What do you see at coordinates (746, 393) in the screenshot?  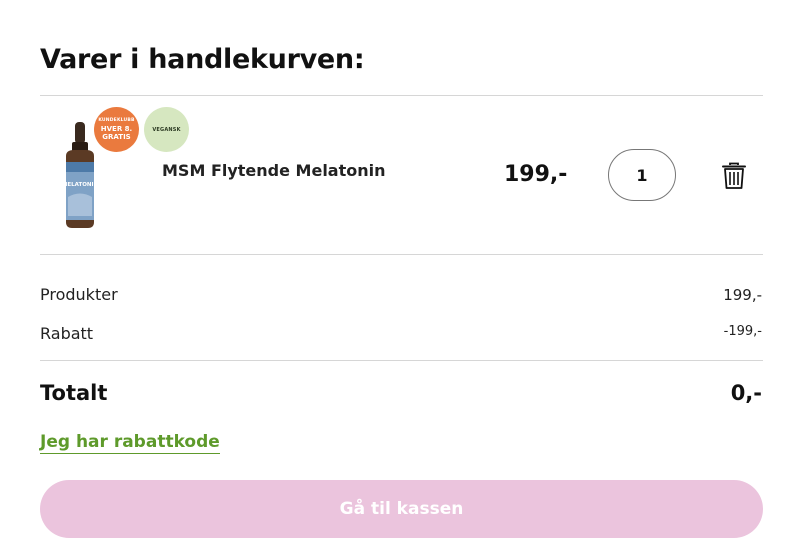 I see `total-value: 0,-` at bounding box center [746, 393].